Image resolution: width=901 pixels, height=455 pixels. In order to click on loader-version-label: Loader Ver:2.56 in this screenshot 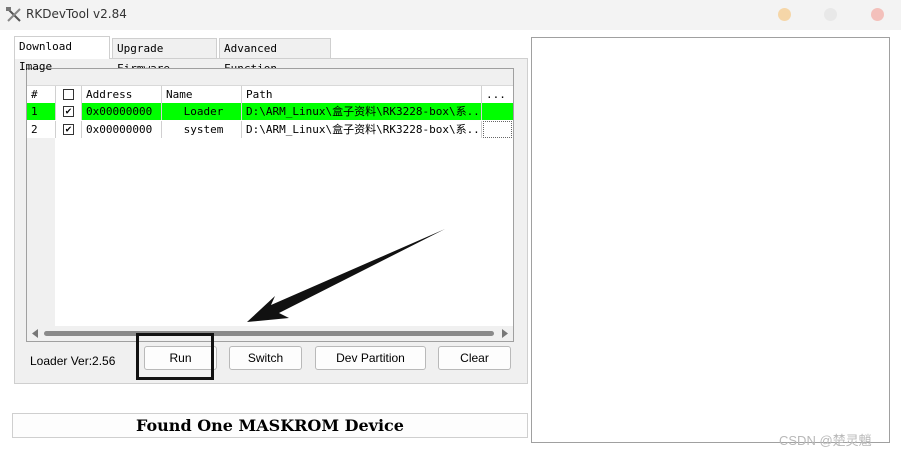, I will do `click(73, 361)`.